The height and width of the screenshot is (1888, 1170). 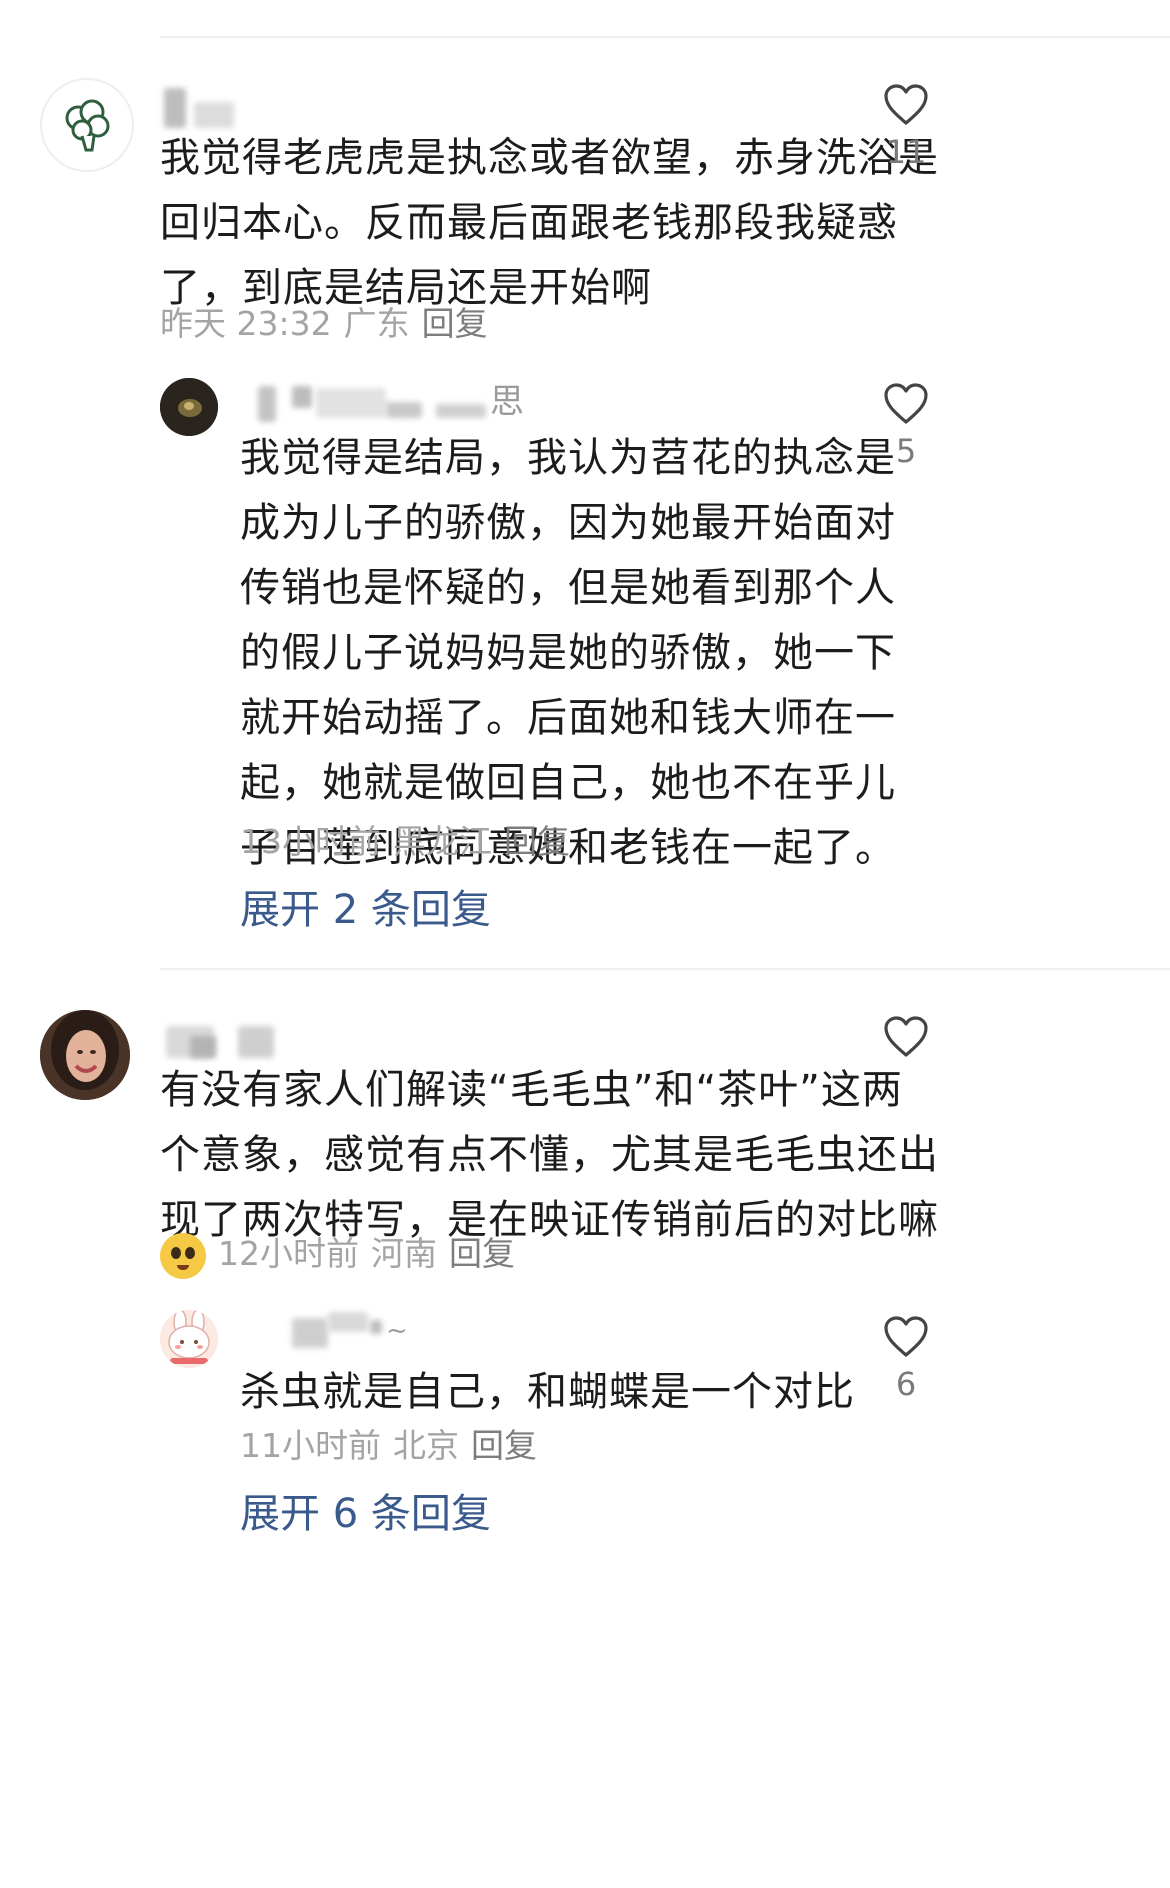 I want to click on expand-replies-button: 展开 6 条回复, so click(x=365, y=1514).